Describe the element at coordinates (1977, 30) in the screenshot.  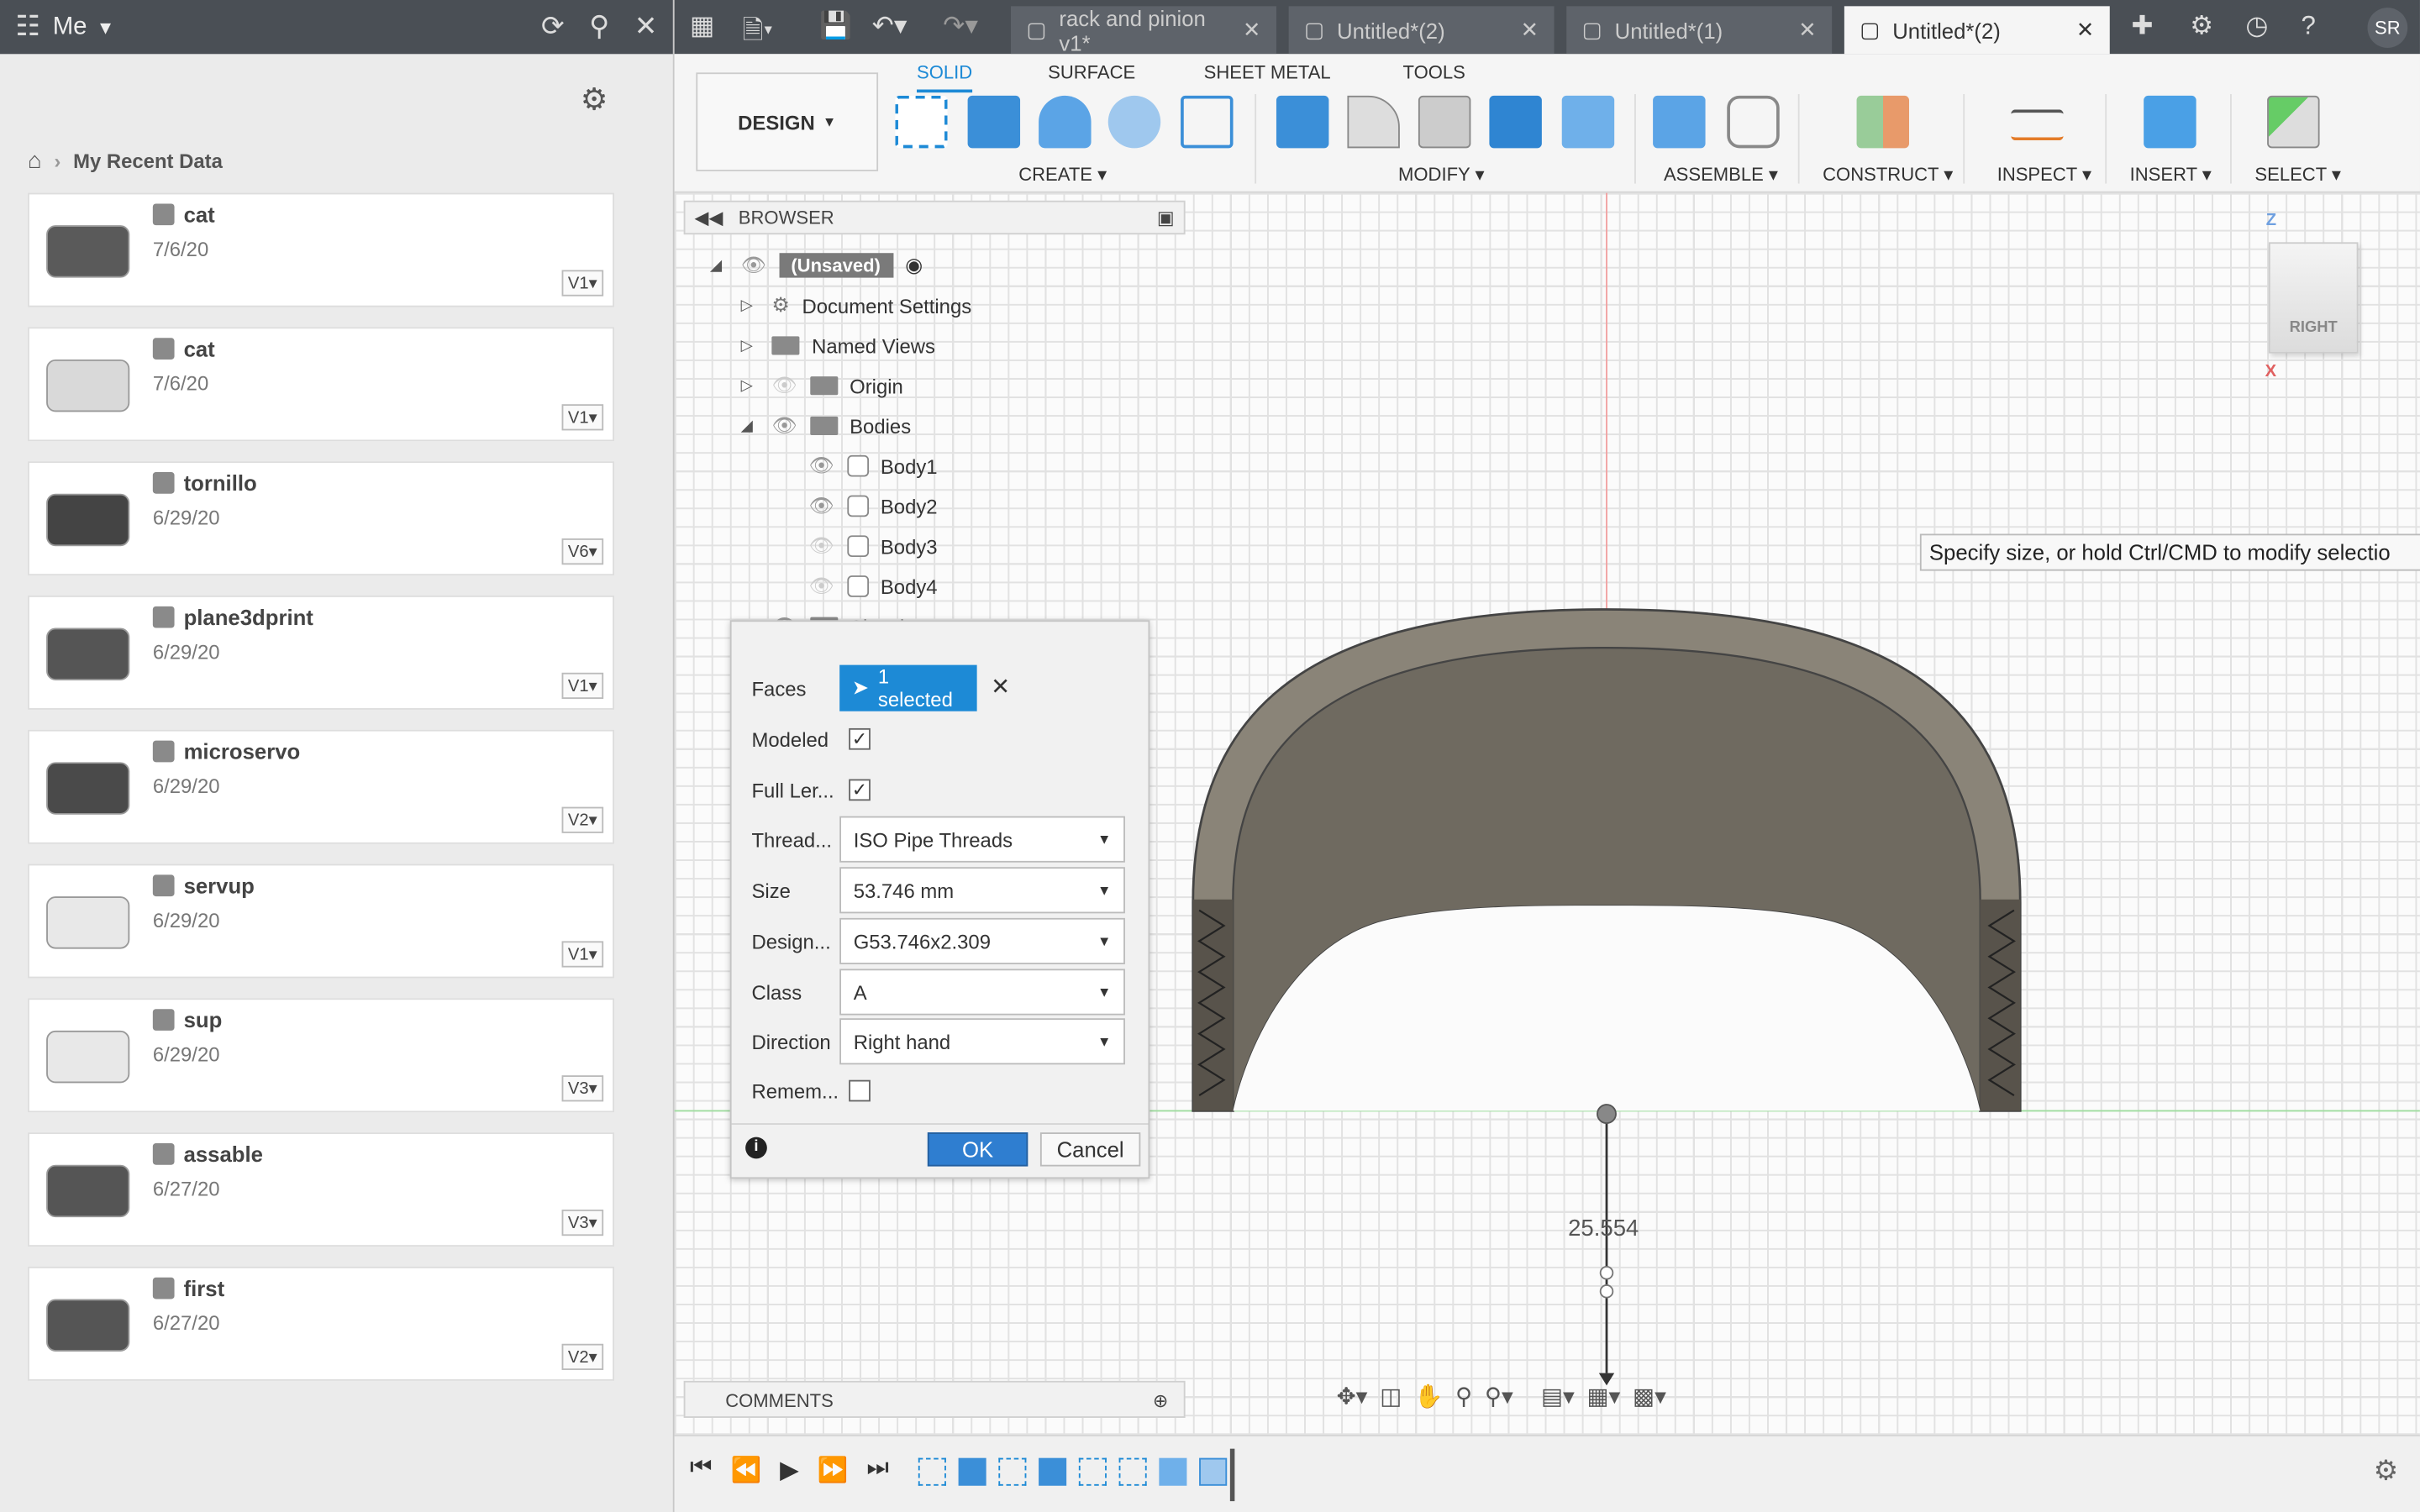
I see `tab-untitled-2-active: ▢ Untitled*(2) ✕` at that location.